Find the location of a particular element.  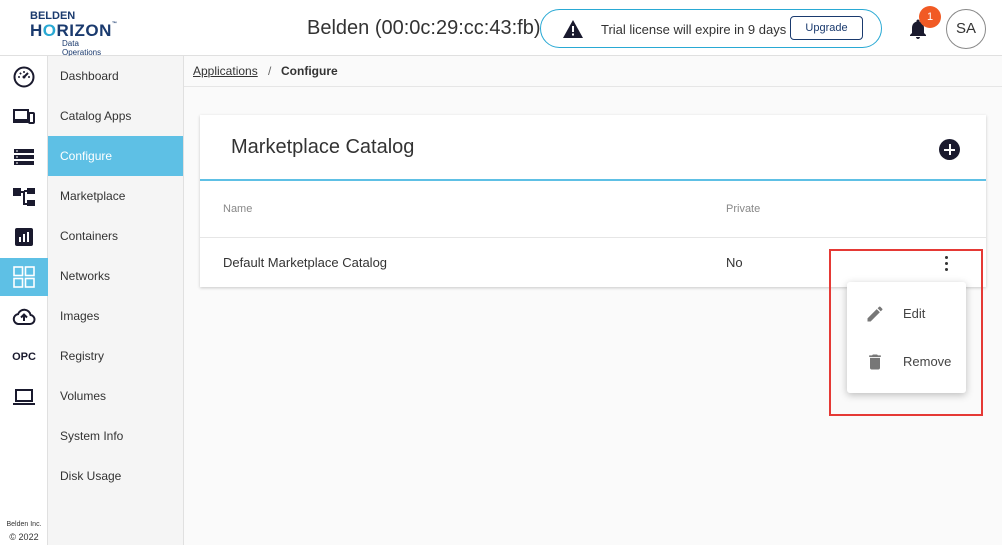

logo-line2: HORIZON™ is located at coordinates (74, 30).